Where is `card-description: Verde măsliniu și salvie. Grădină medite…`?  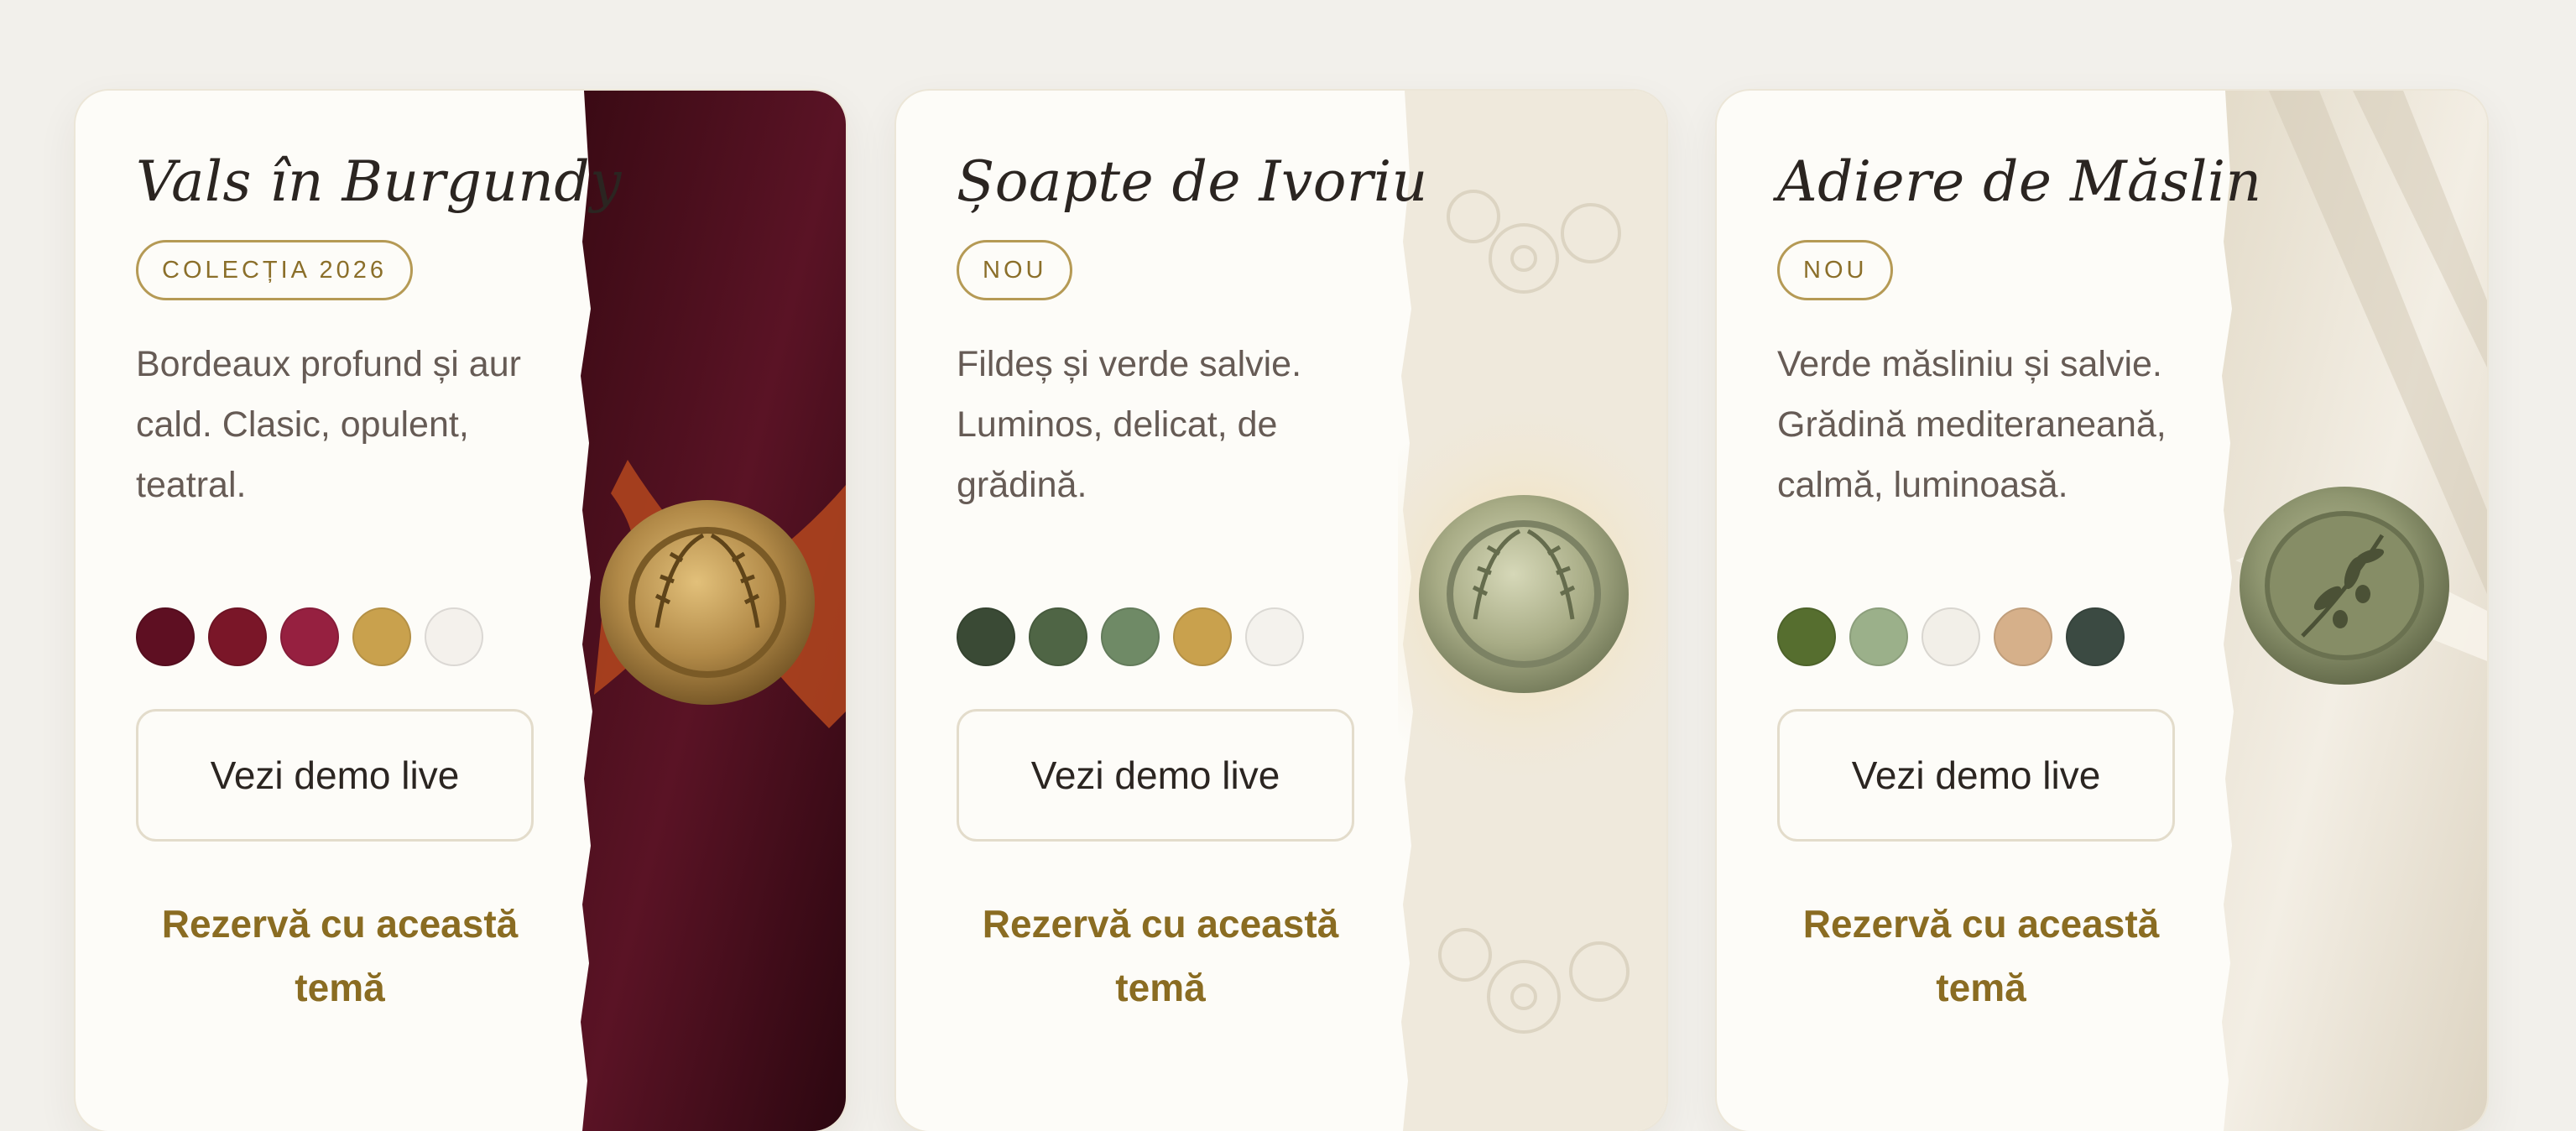 card-description: Verde măsliniu și salvie. Grădină medite… is located at coordinates (1972, 424).